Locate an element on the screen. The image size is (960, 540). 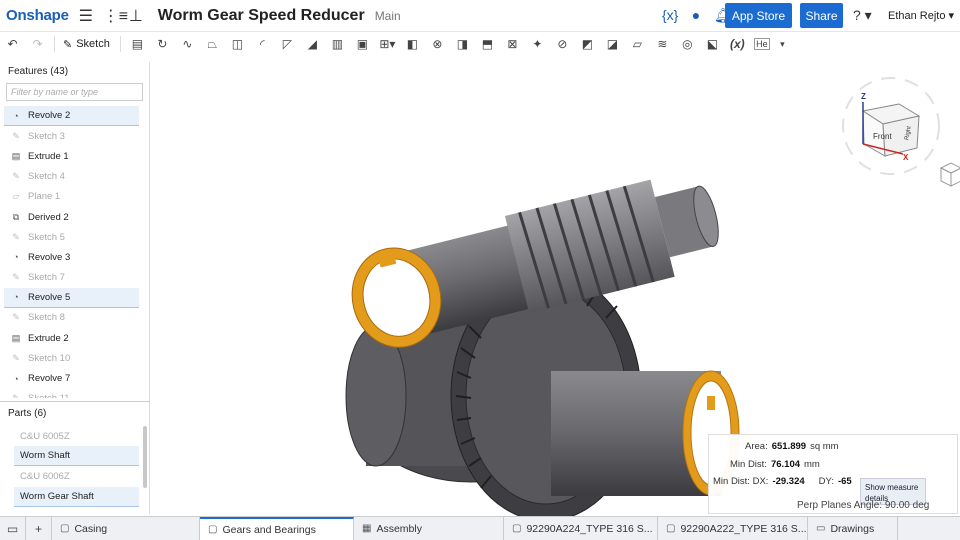
transform-icon: ⬒ is located at coordinates (487, 44).